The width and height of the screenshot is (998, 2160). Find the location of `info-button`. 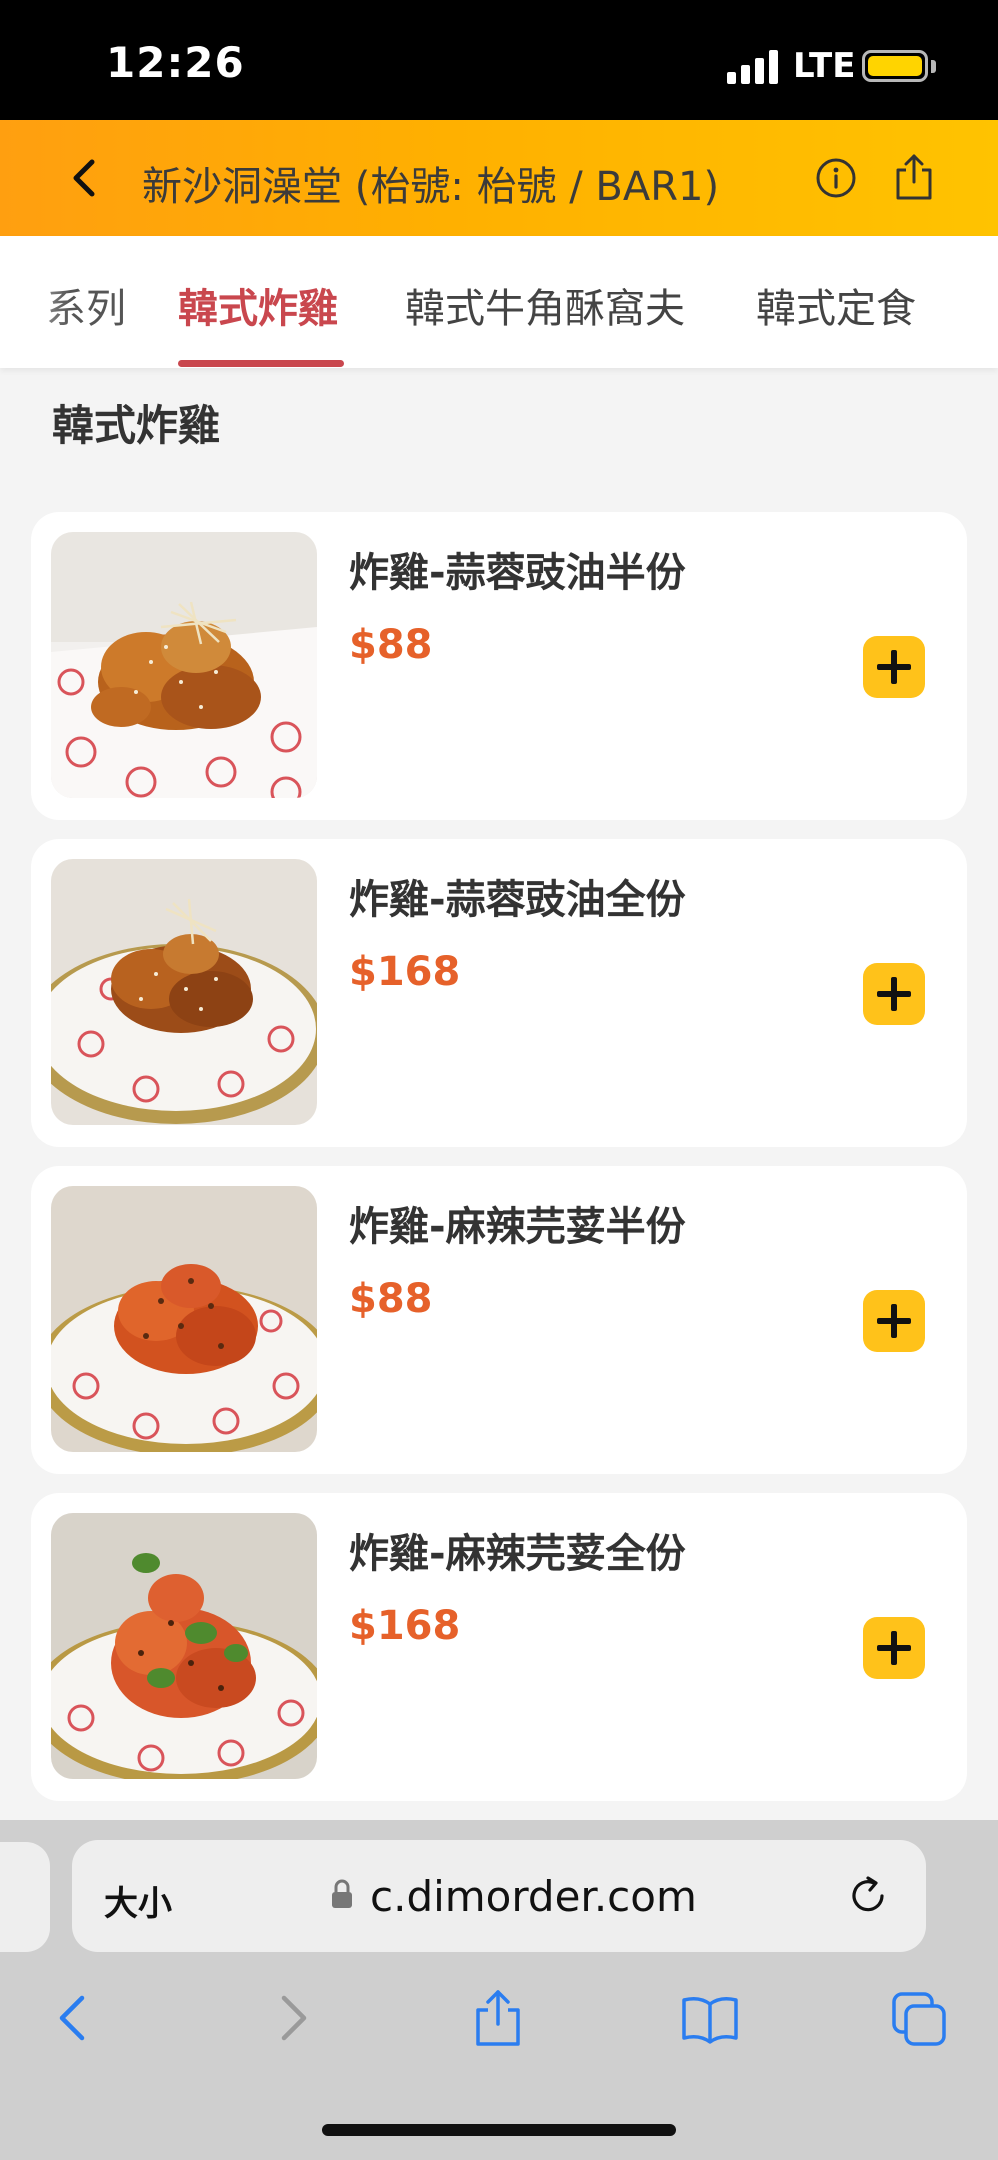

info-button is located at coordinates (836, 178).